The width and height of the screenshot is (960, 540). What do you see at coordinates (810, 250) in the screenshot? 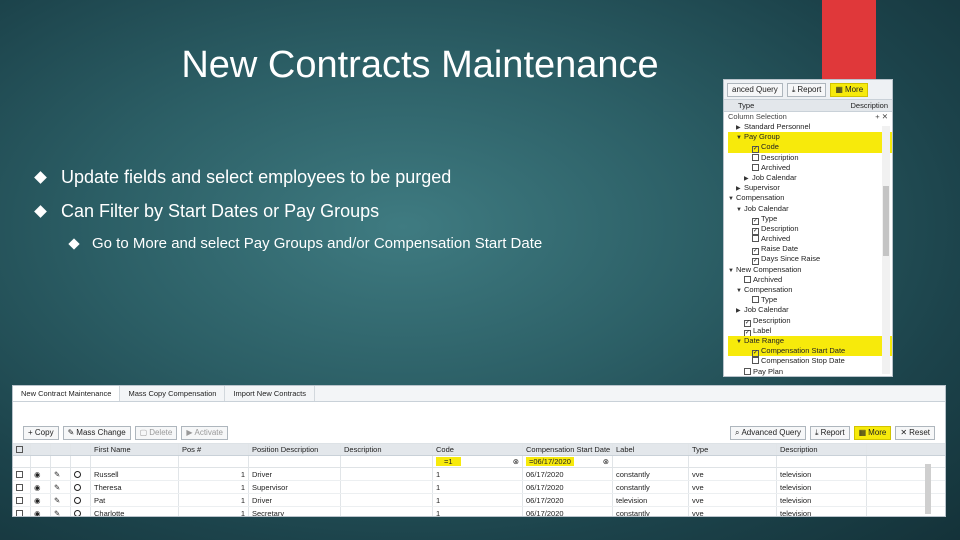
I see `tree-node: ✓ Raise Date` at bounding box center [810, 250].